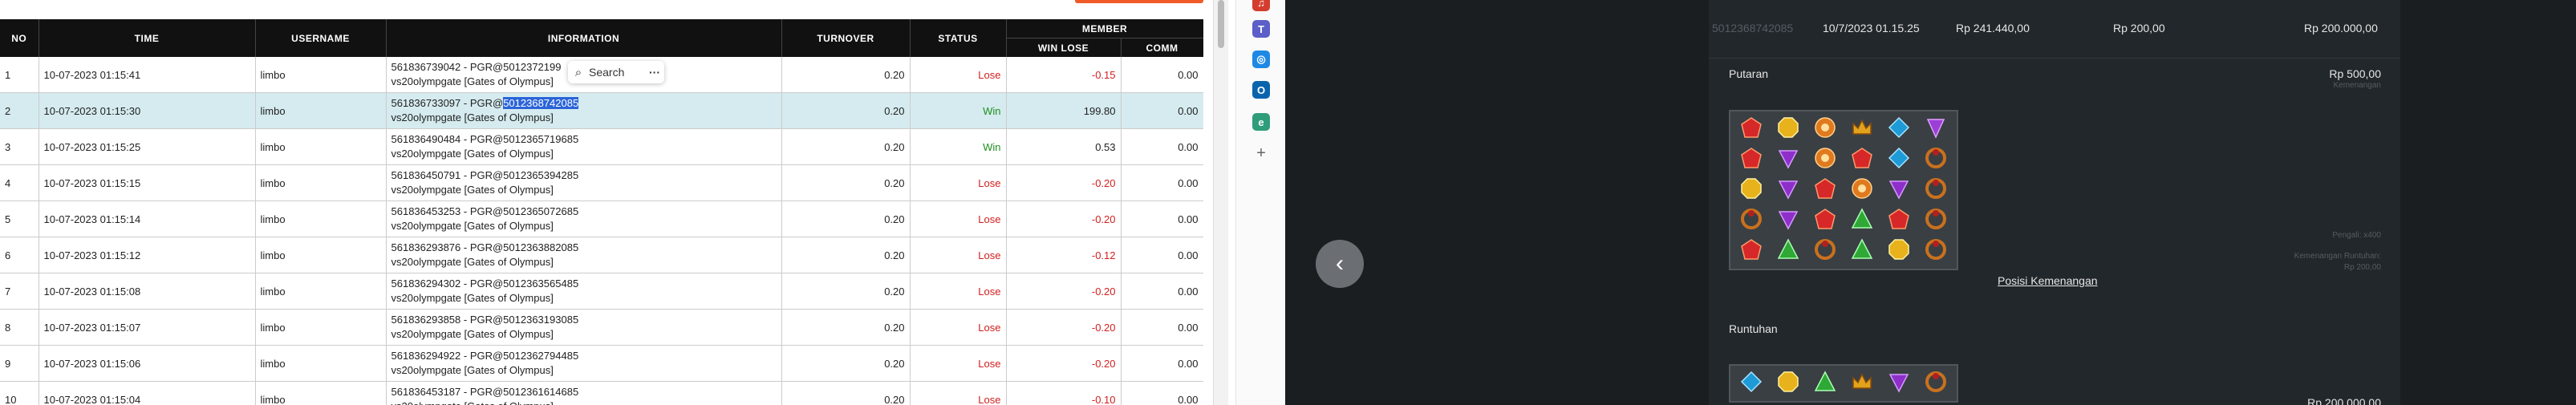 Image resolution: width=2576 pixels, height=405 pixels. Describe the element at coordinates (958, 146) in the screenshot. I see `cell-status: Win` at that location.